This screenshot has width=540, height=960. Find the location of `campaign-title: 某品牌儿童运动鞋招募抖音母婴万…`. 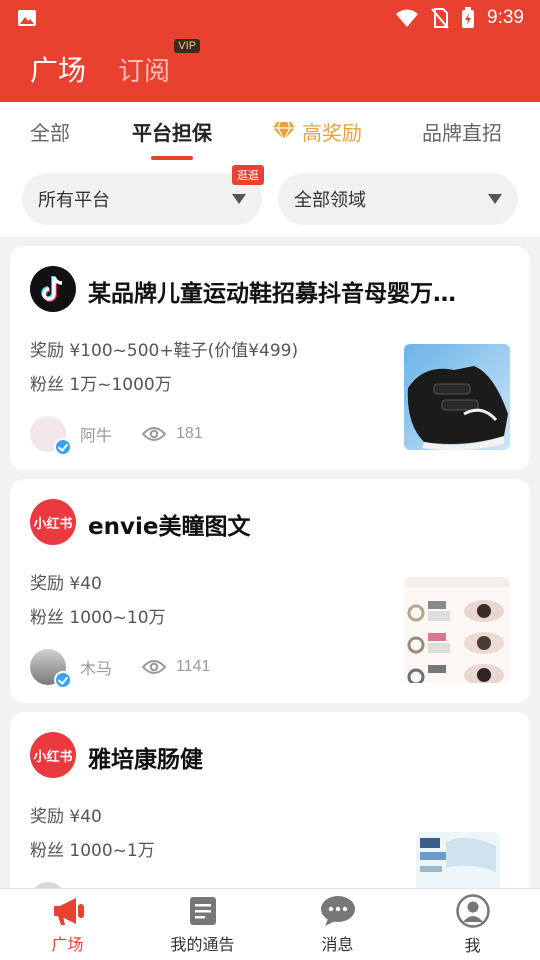

campaign-title: 某品牌儿童运动鞋招募抖音母婴万… is located at coordinates (272, 294).